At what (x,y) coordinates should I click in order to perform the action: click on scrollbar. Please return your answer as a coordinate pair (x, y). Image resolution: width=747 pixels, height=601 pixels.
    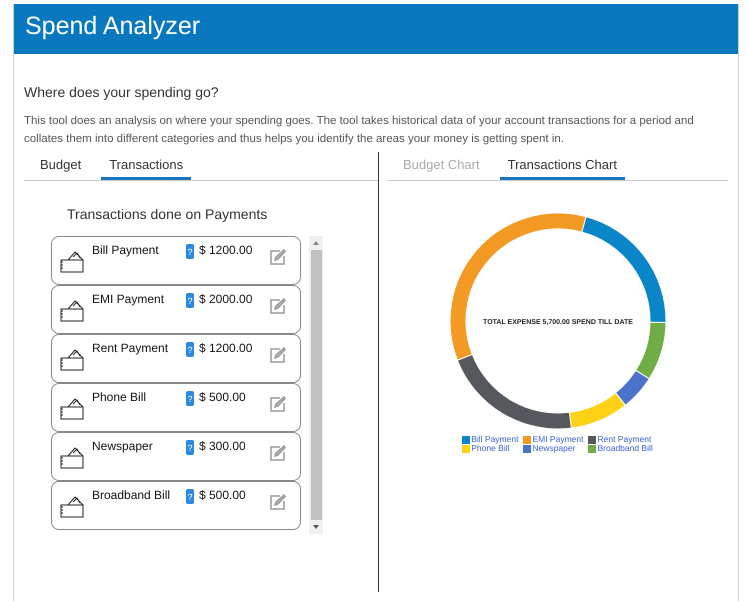
    Looking at the image, I should click on (316, 385).